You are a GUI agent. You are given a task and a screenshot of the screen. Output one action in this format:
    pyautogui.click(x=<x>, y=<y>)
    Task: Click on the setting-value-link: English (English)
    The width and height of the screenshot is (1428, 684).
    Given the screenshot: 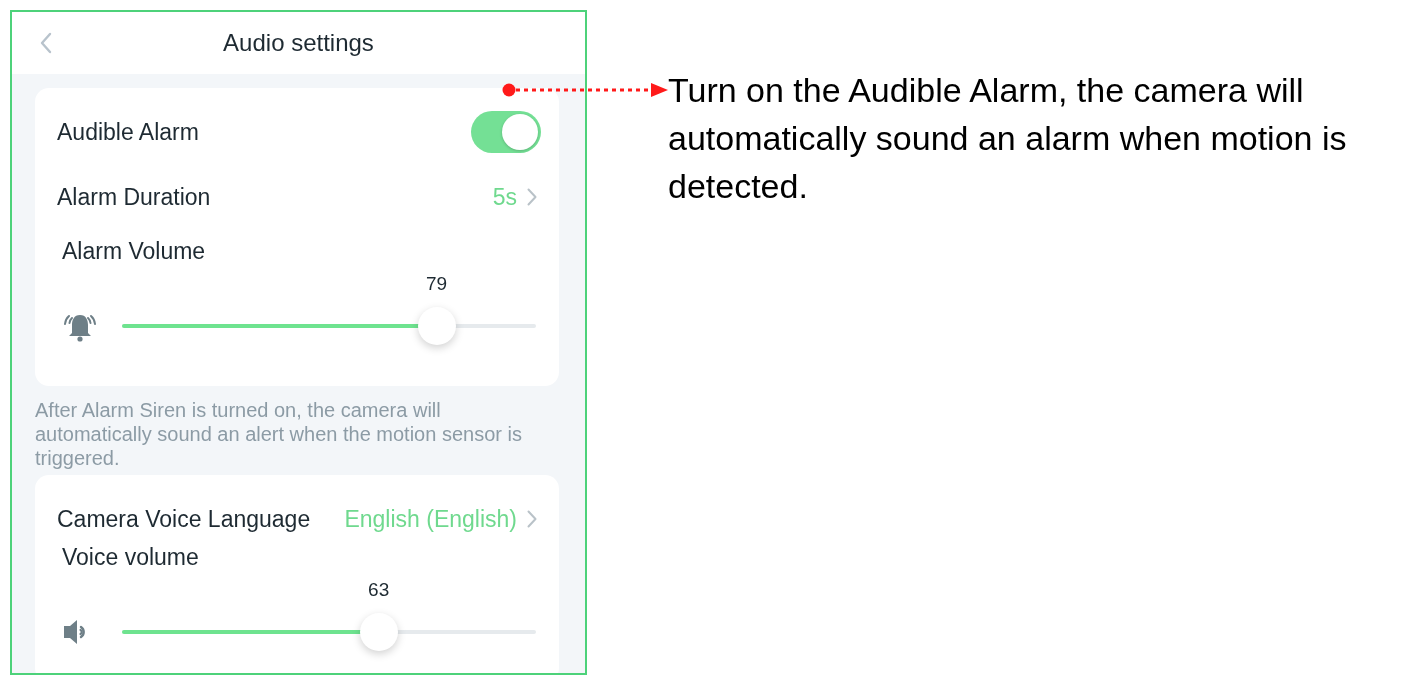 What is the action you would take?
    pyautogui.click(x=442, y=519)
    